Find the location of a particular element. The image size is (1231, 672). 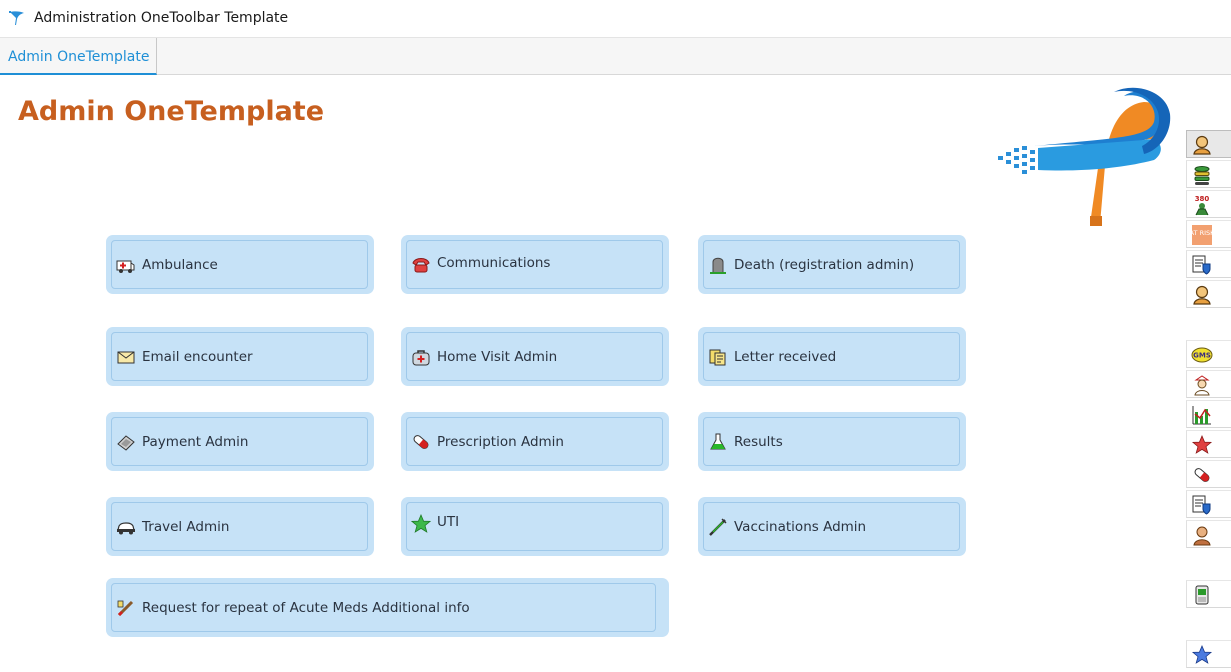

page-title: Admin OneTemplate is located at coordinates (171, 111).